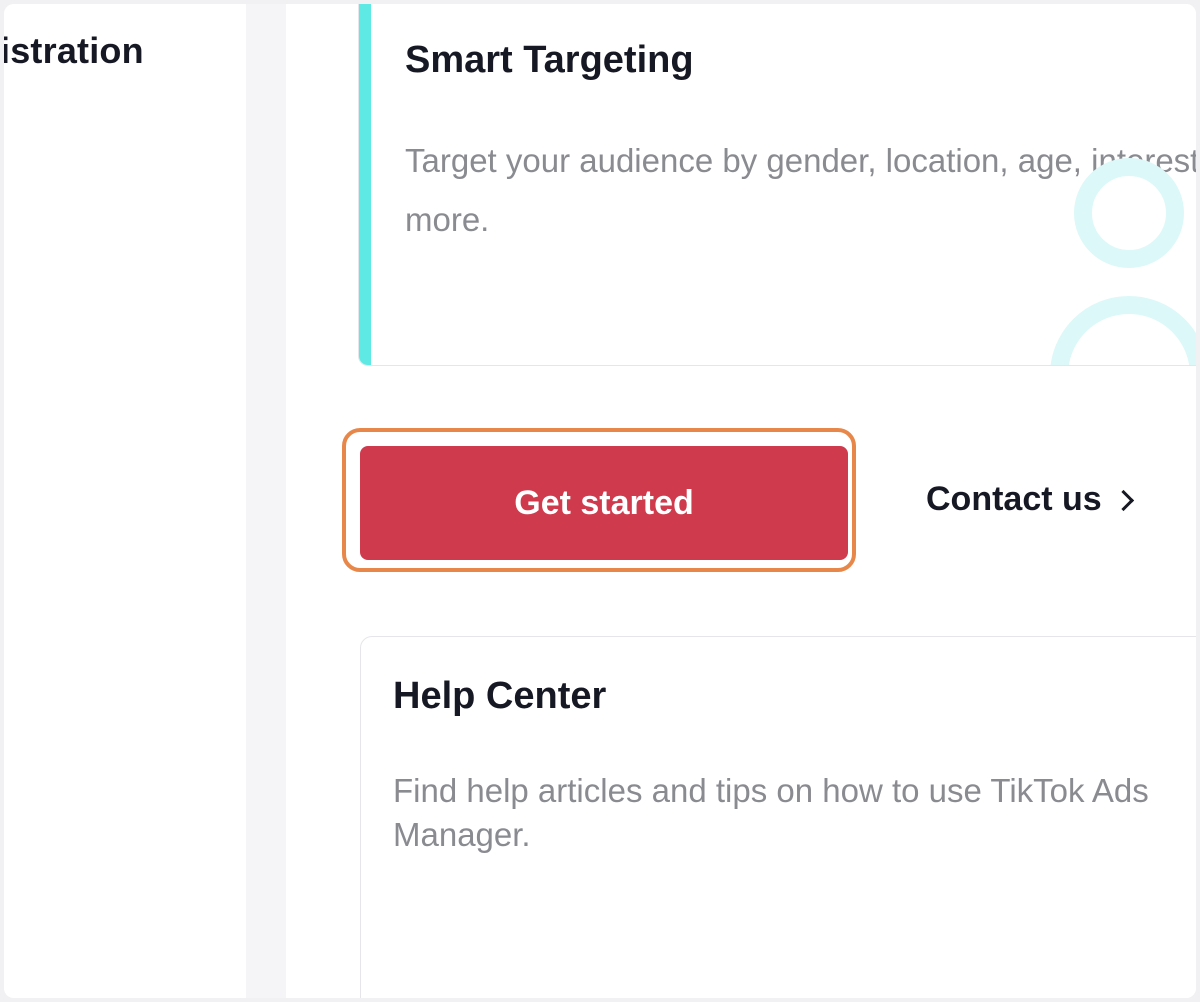  I want to click on panel-divider, so click(266, 501).